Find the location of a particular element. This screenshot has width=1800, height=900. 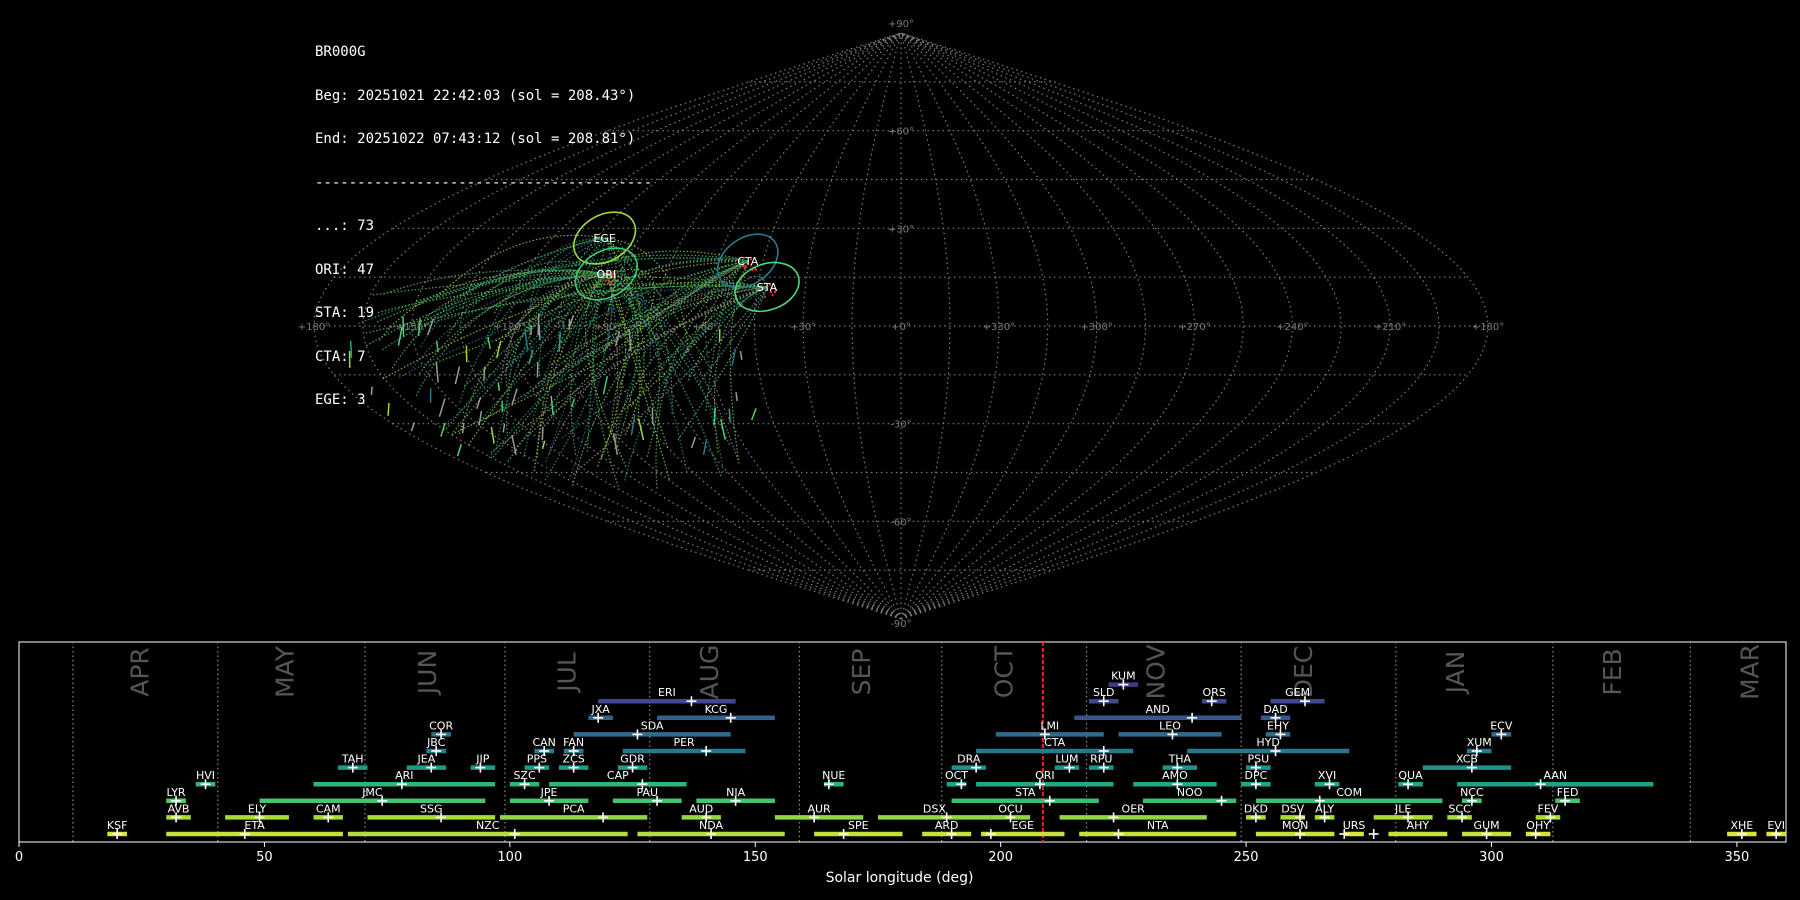

shower-hyd: HYD is located at coordinates (1268, 746).